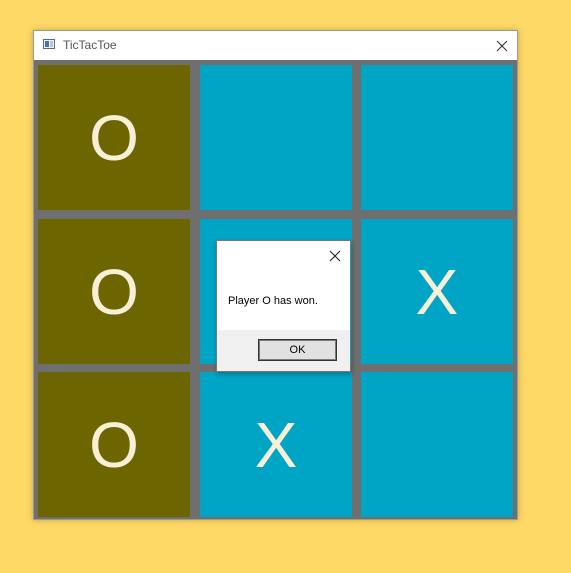 Image resolution: width=571 pixels, height=573 pixels. What do you see at coordinates (276, 444) in the screenshot?
I see `cell-2-1: X` at bounding box center [276, 444].